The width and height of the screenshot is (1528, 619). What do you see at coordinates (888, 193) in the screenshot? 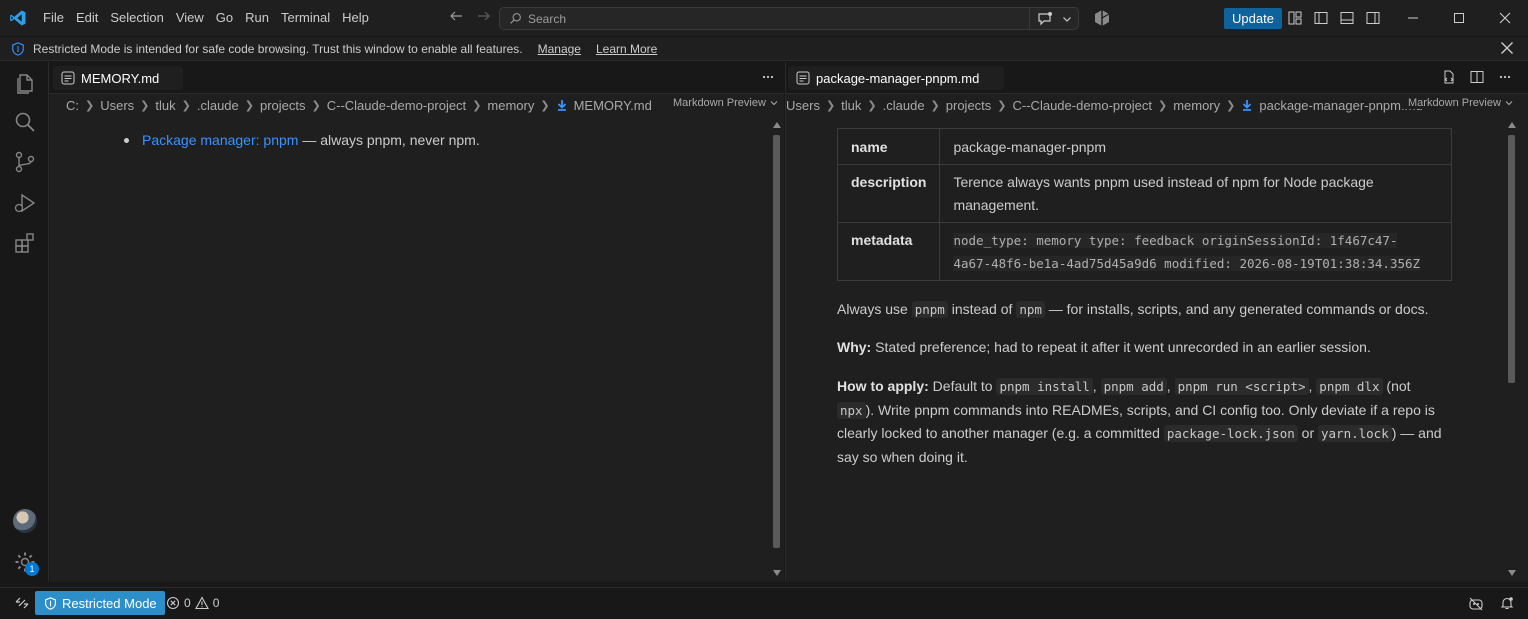
I see `frontmatter-key: description` at bounding box center [888, 193].